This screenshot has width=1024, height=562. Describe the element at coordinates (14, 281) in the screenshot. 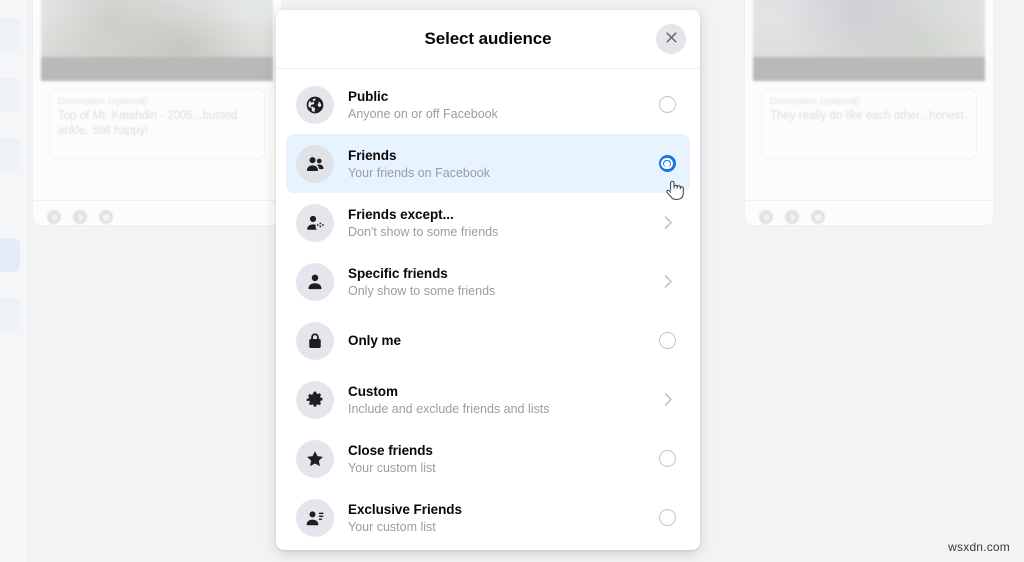

I see `left-nav-rail` at that location.